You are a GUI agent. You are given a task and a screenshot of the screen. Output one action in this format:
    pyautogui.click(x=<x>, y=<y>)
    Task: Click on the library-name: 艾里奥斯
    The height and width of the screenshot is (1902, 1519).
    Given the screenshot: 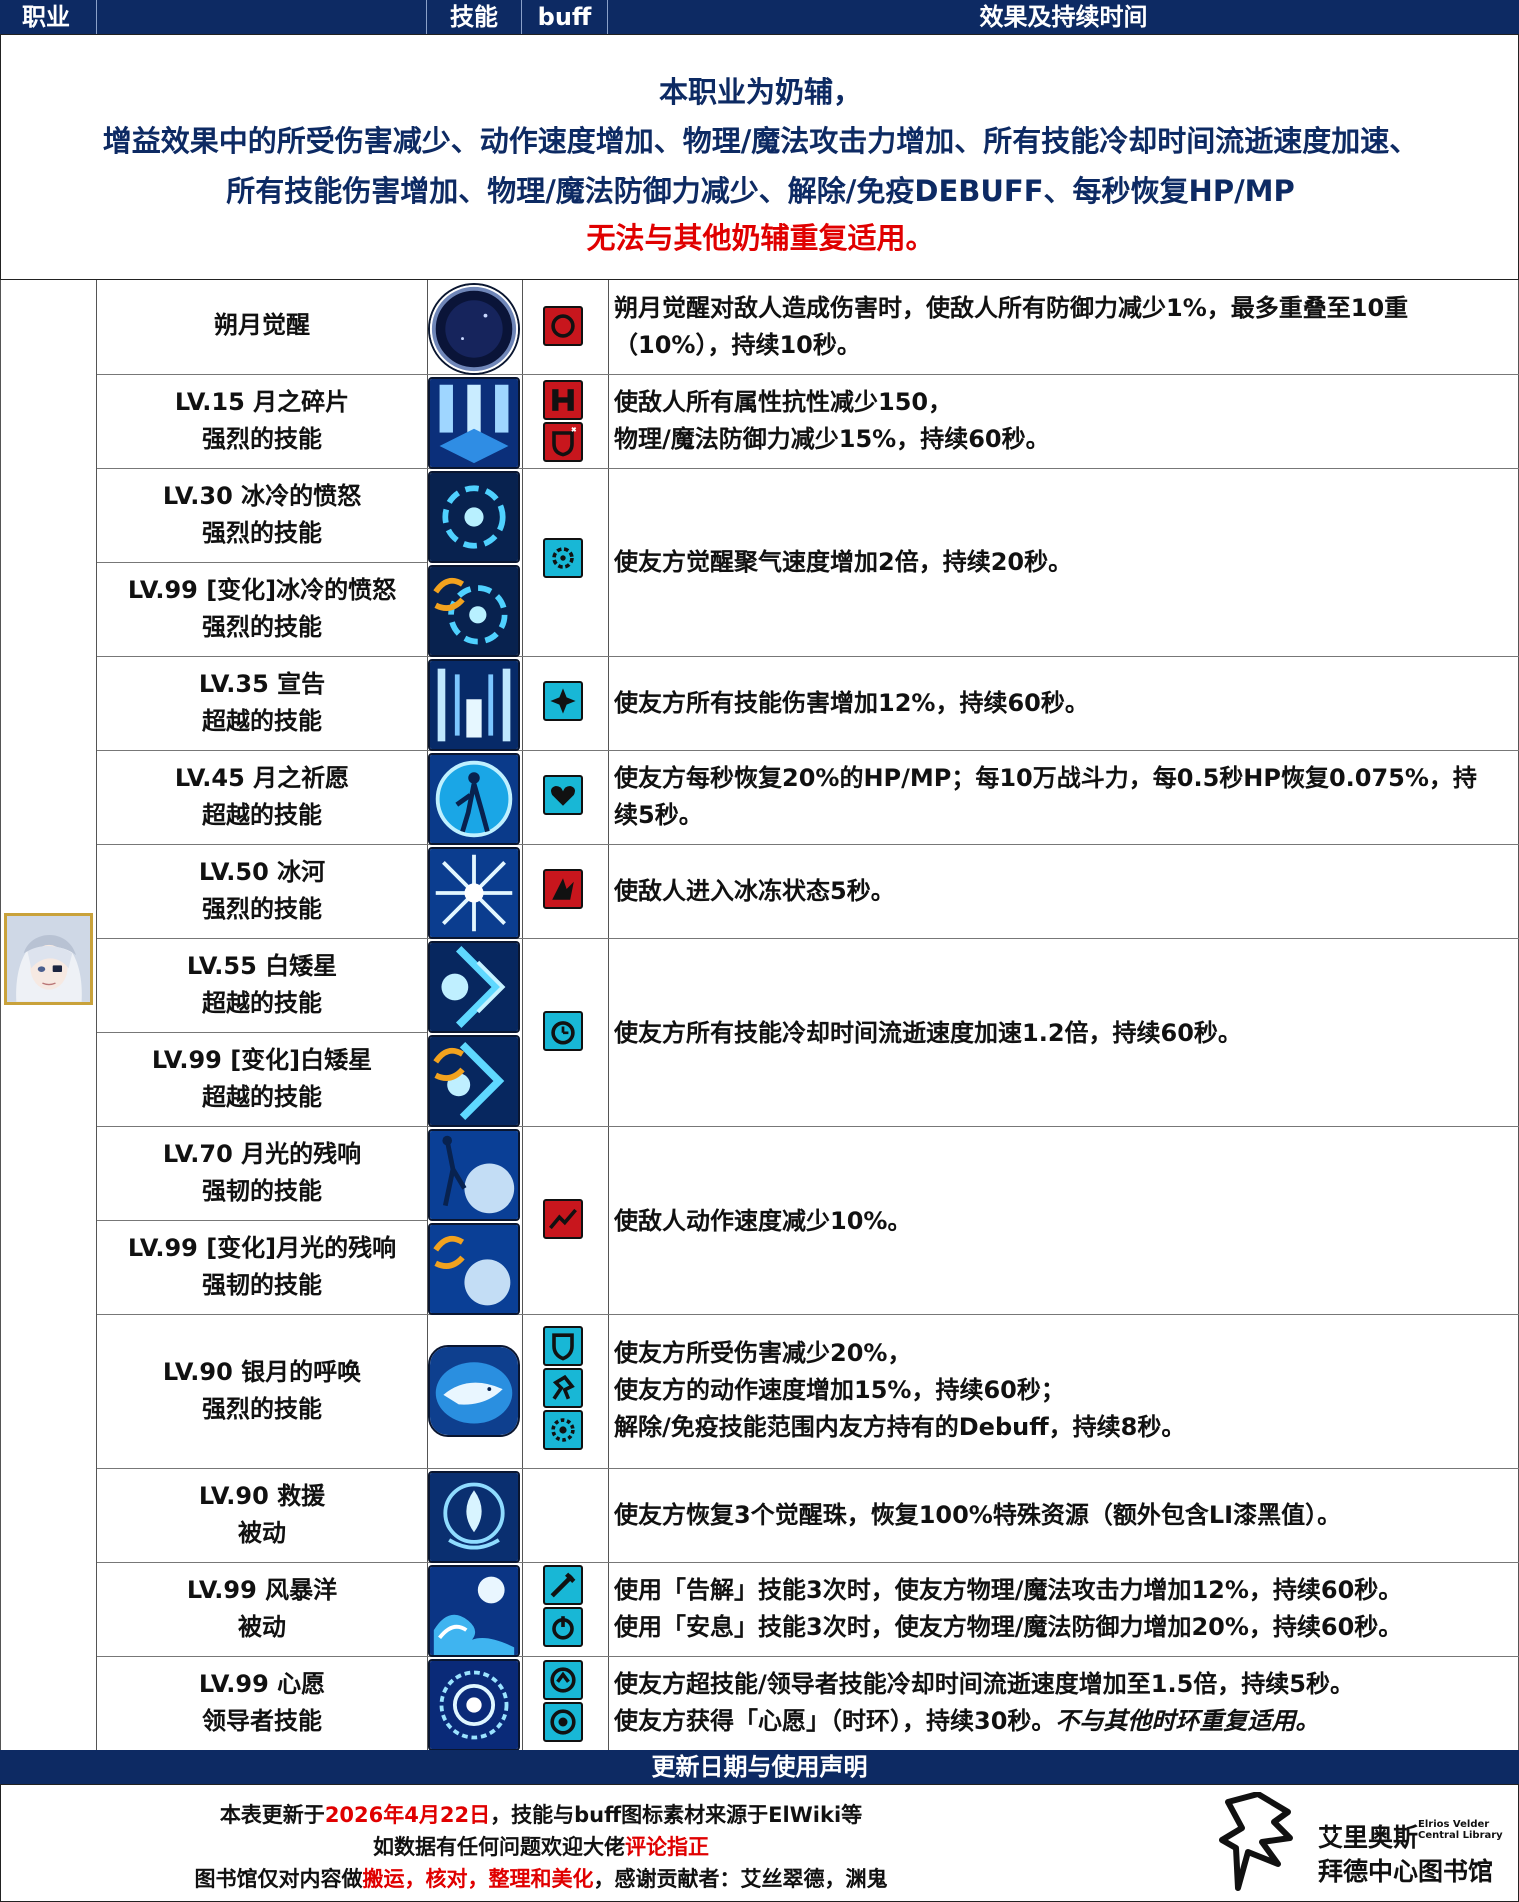 What is the action you would take?
    pyautogui.click(x=1368, y=1837)
    